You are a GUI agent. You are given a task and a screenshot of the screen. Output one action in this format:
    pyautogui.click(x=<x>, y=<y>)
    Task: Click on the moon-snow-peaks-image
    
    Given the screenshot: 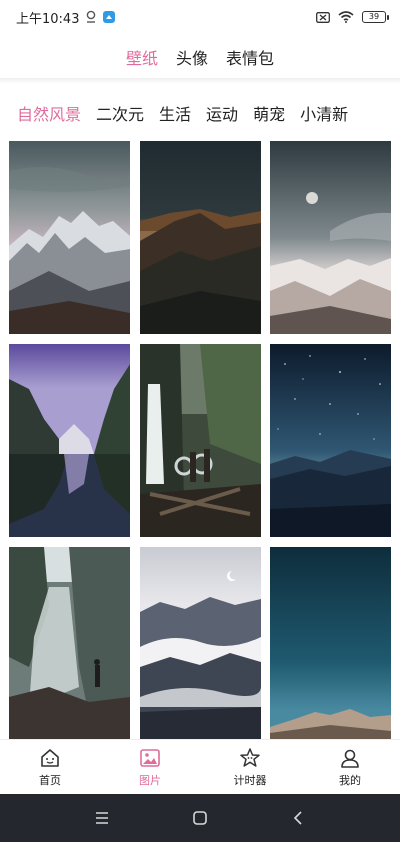 What is the action you would take?
    pyautogui.click(x=330, y=237)
    